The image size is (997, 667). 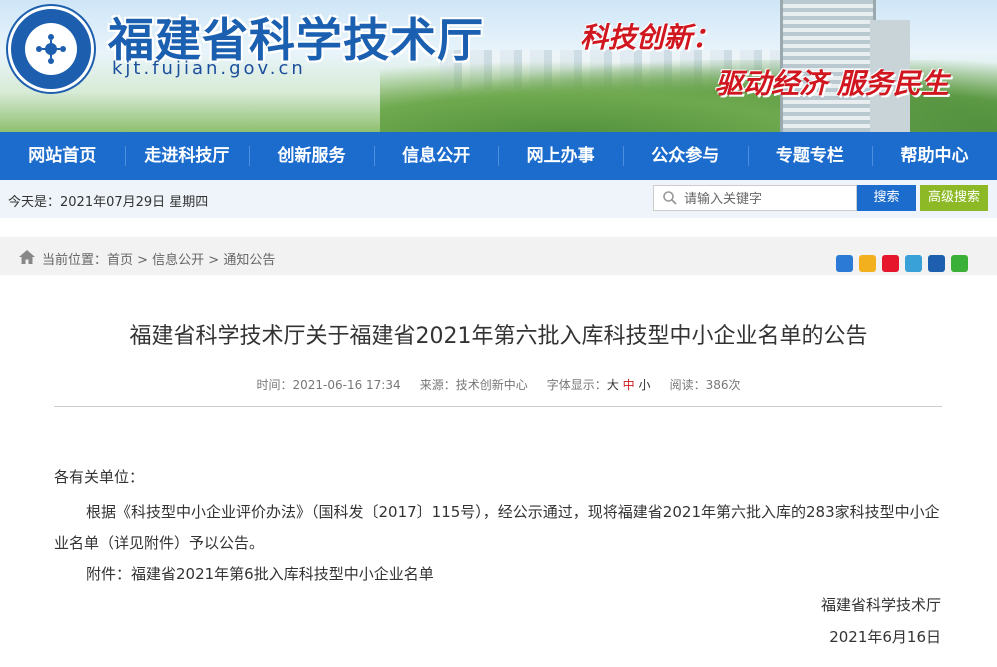 I want to click on nav-item-online-service: 网上办事, so click(x=560, y=156).